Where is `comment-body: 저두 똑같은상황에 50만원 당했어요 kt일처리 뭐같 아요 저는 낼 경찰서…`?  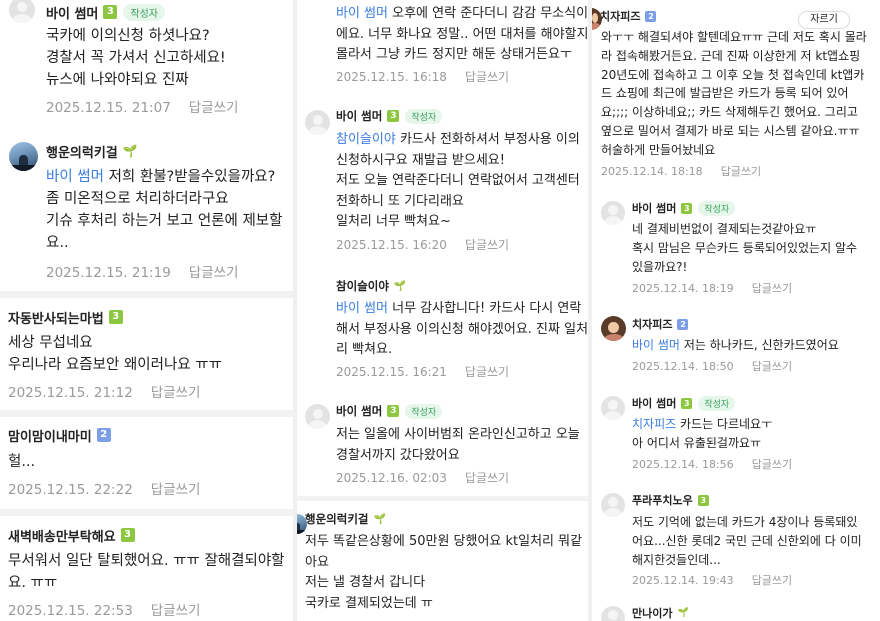
comment-body: 저두 똑같은상황에 50만원 당했어요 kt일처리 뭐같 아요 저는 낼 경찰서… is located at coordinates (443, 573).